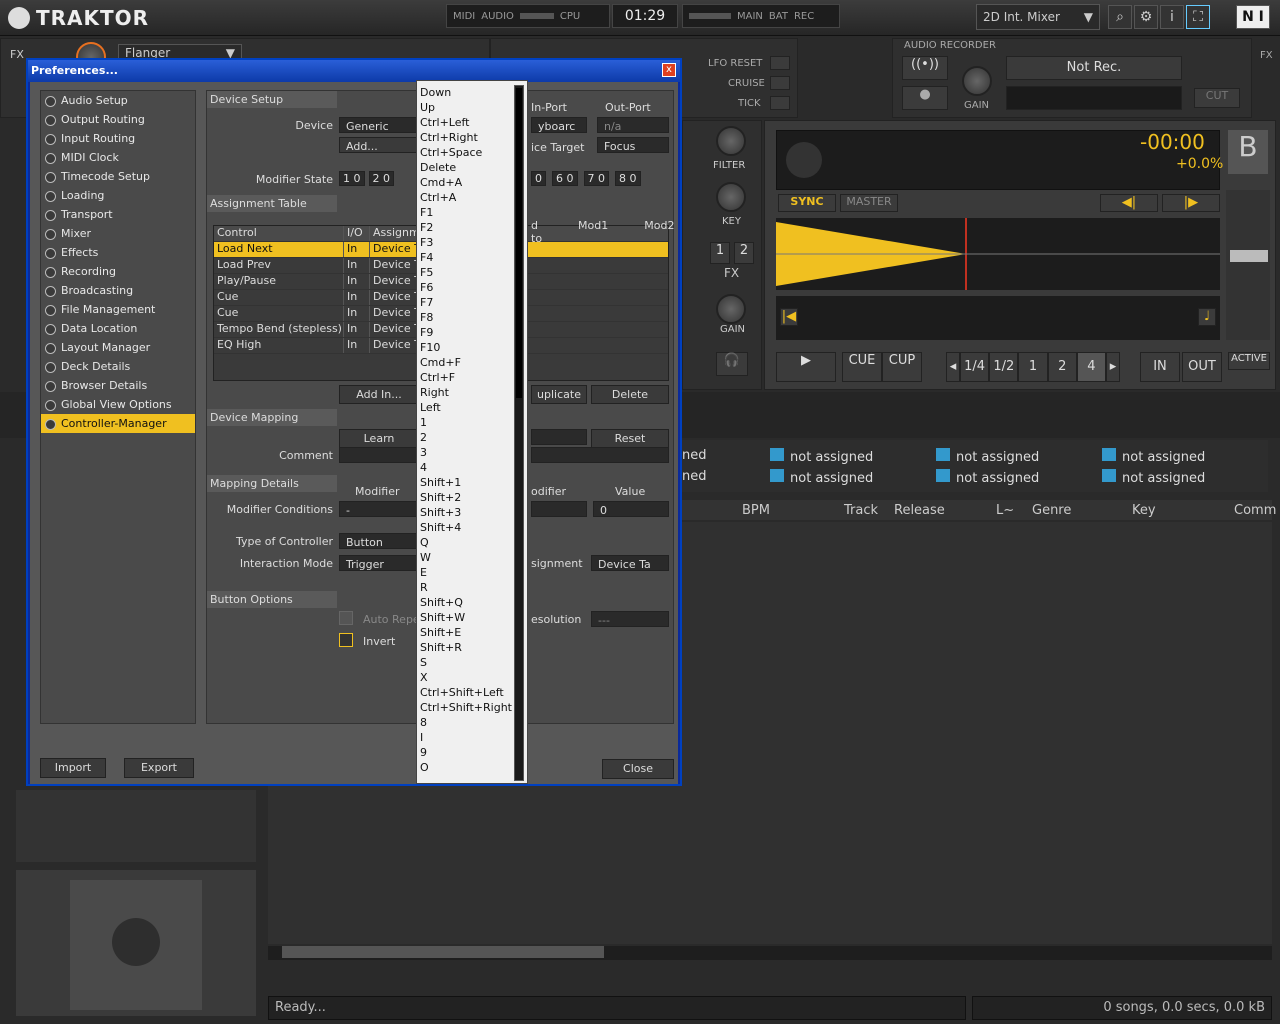 Image resolution: width=1280 pixels, height=1024 pixels. I want to click on loop-4: 4, so click(1091, 367).